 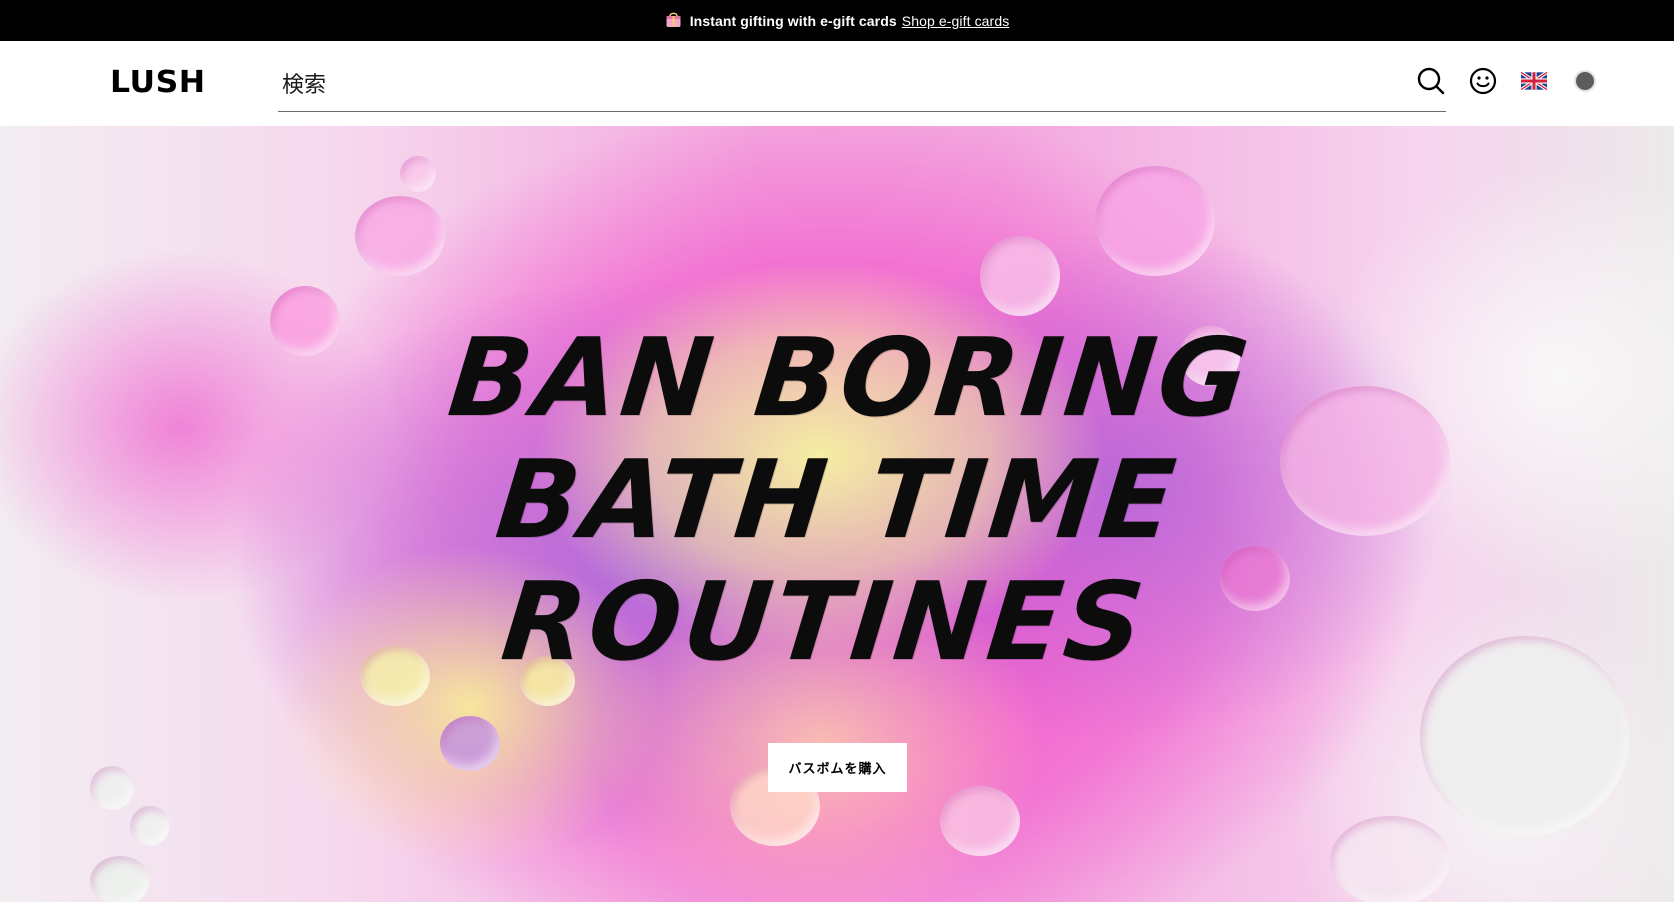 I want to click on shop-e-gift-cards-link: Shop e-gift cards, so click(x=956, y=21).